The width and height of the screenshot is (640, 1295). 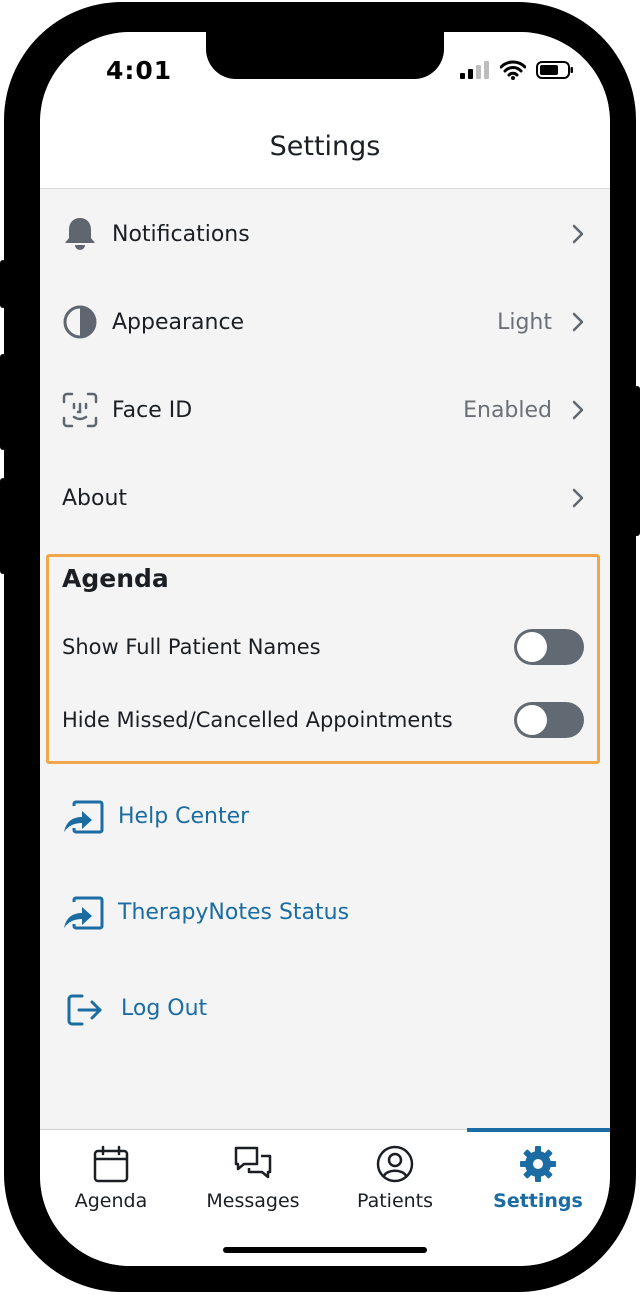 I want to click on face-id-label: Face ID, so click(x=152, y=410).